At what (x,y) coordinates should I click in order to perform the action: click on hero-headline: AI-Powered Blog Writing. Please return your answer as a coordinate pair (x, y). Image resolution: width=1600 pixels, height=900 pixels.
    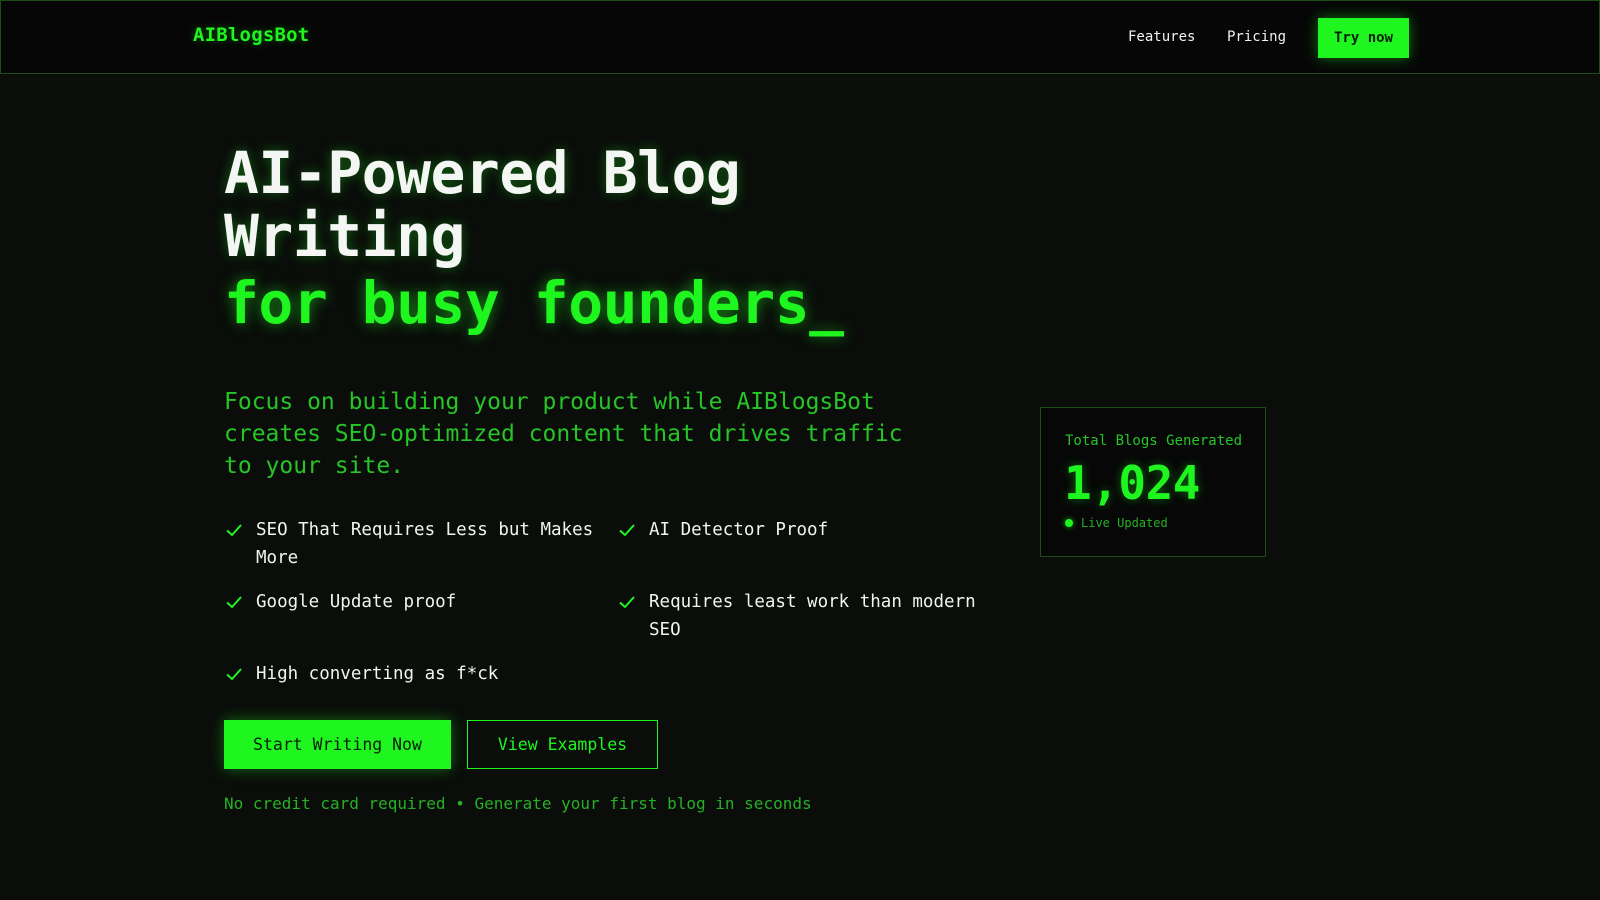
    Looking at the image, I should click on (482, 204).